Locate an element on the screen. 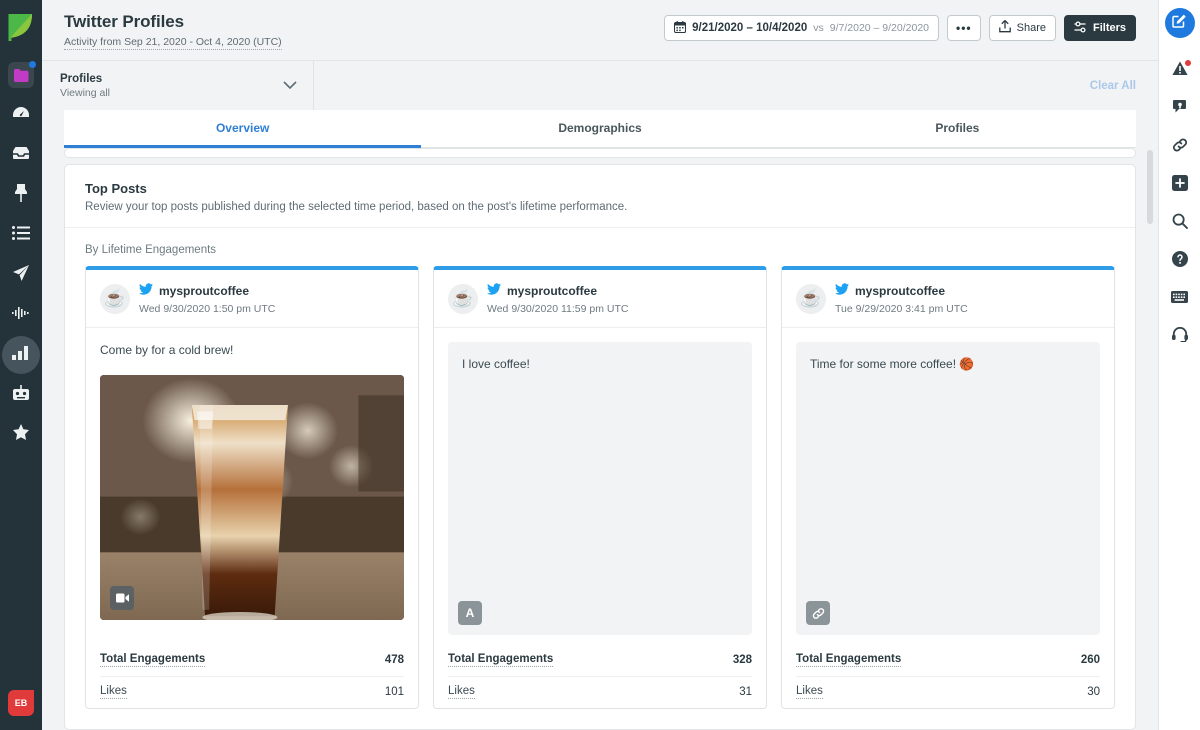 This screenshot has width=1200, height=730. date-range-value: 9/21/2020 – 10/4/2020 is located at coordinates (750, 28).